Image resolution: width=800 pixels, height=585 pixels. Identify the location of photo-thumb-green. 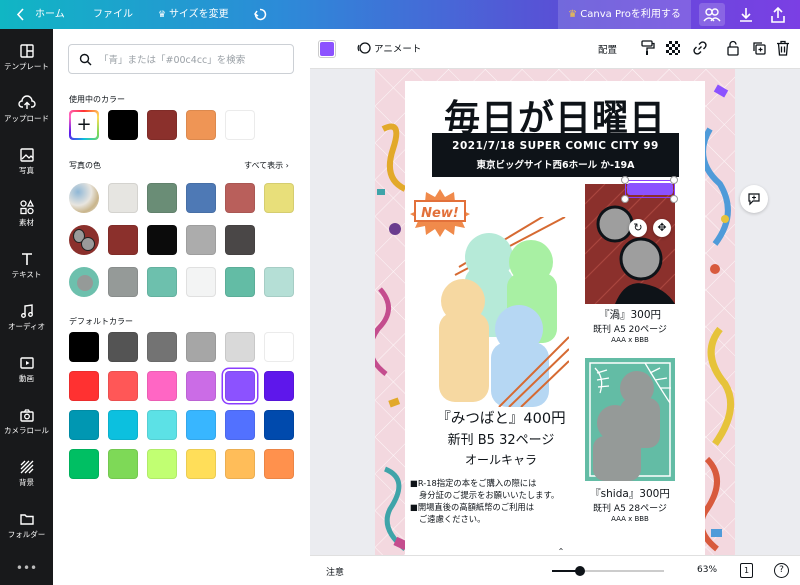
(84, 282).